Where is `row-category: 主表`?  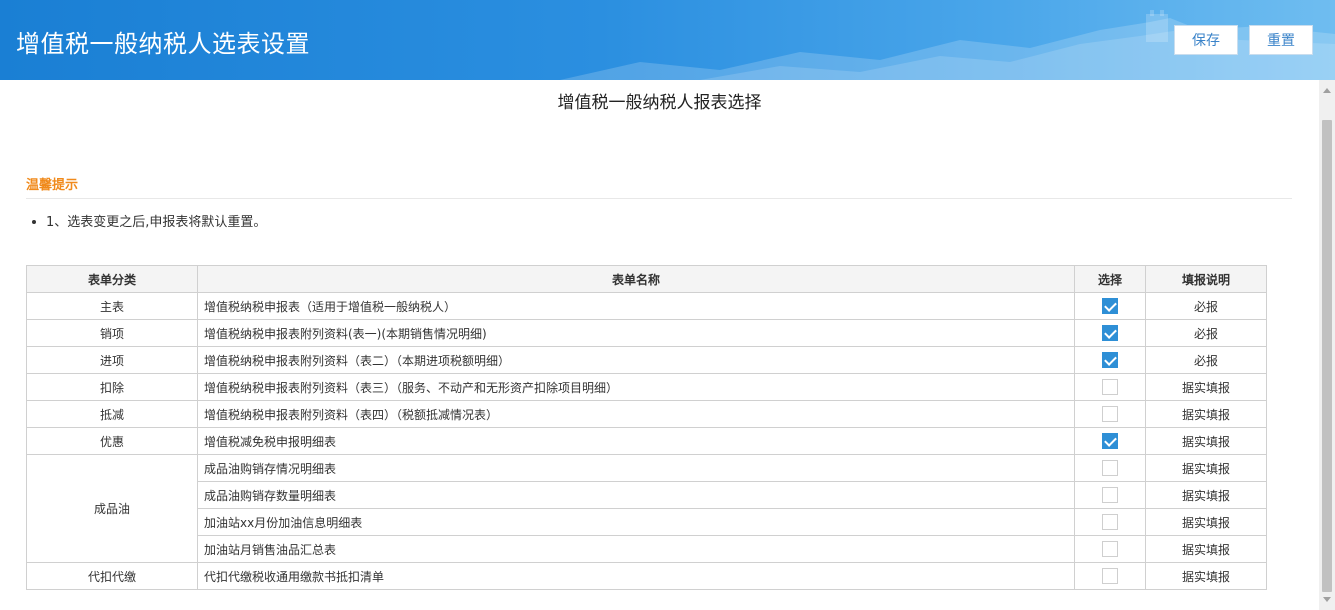 row-category: 主表 is located at coordinates (112, 306).